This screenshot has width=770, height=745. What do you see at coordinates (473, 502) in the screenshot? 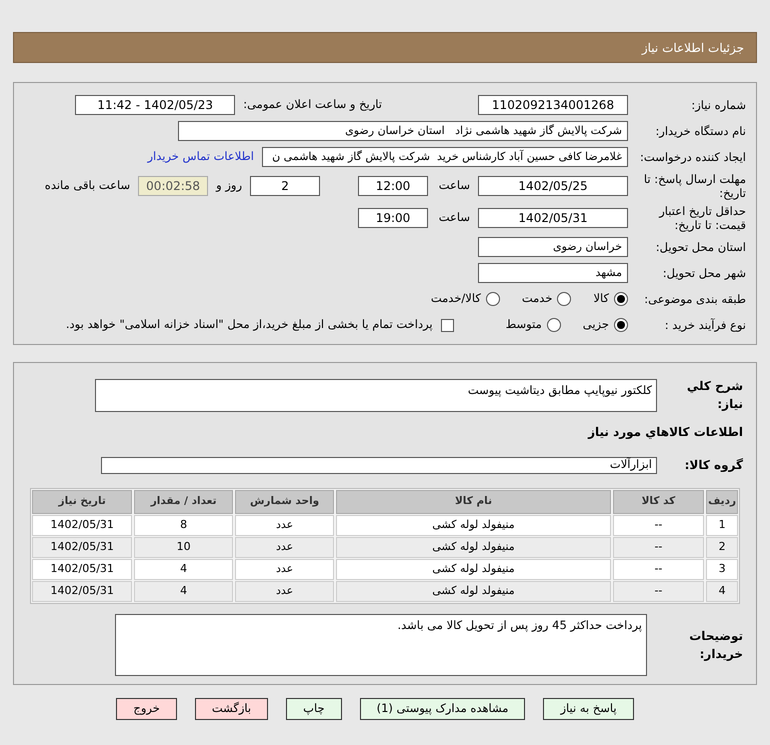
I see `column-header: نام کالا` at bounding box center [473, 502].